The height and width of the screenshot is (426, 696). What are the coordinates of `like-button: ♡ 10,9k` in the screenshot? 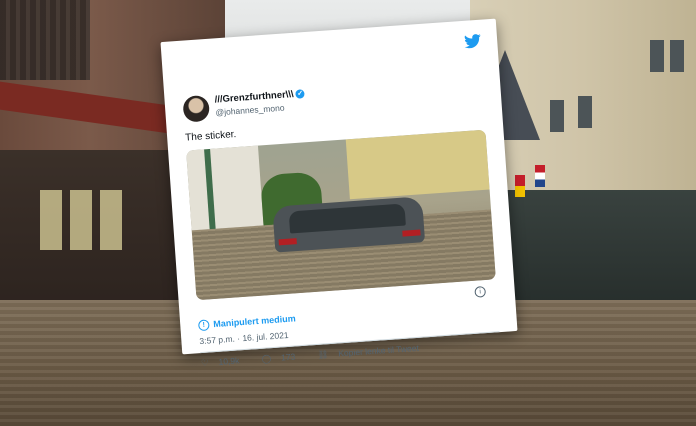 It's located at (225, 361).